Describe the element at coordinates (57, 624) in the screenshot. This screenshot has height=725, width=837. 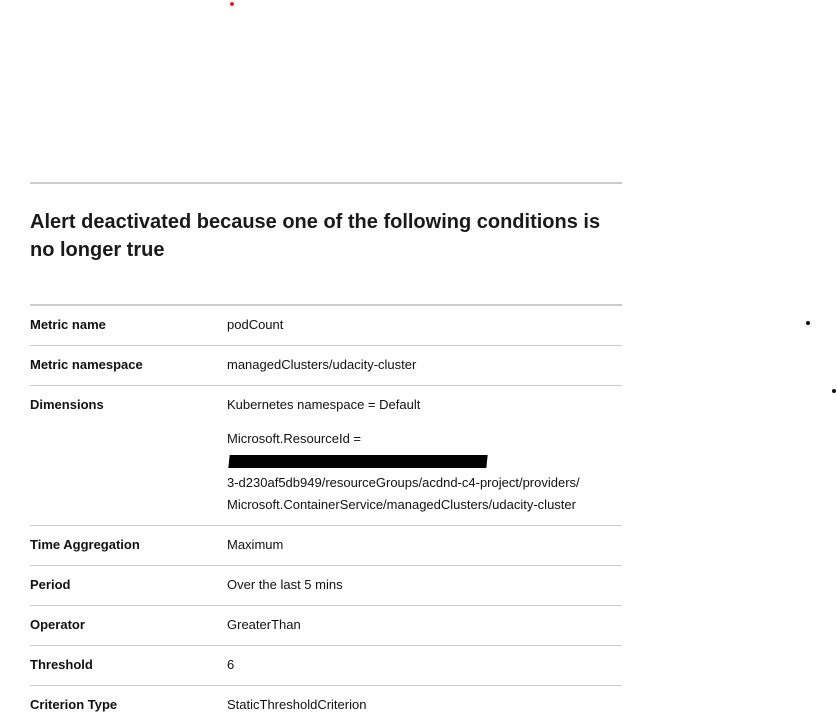
I see `row-label: Operator` at that location.